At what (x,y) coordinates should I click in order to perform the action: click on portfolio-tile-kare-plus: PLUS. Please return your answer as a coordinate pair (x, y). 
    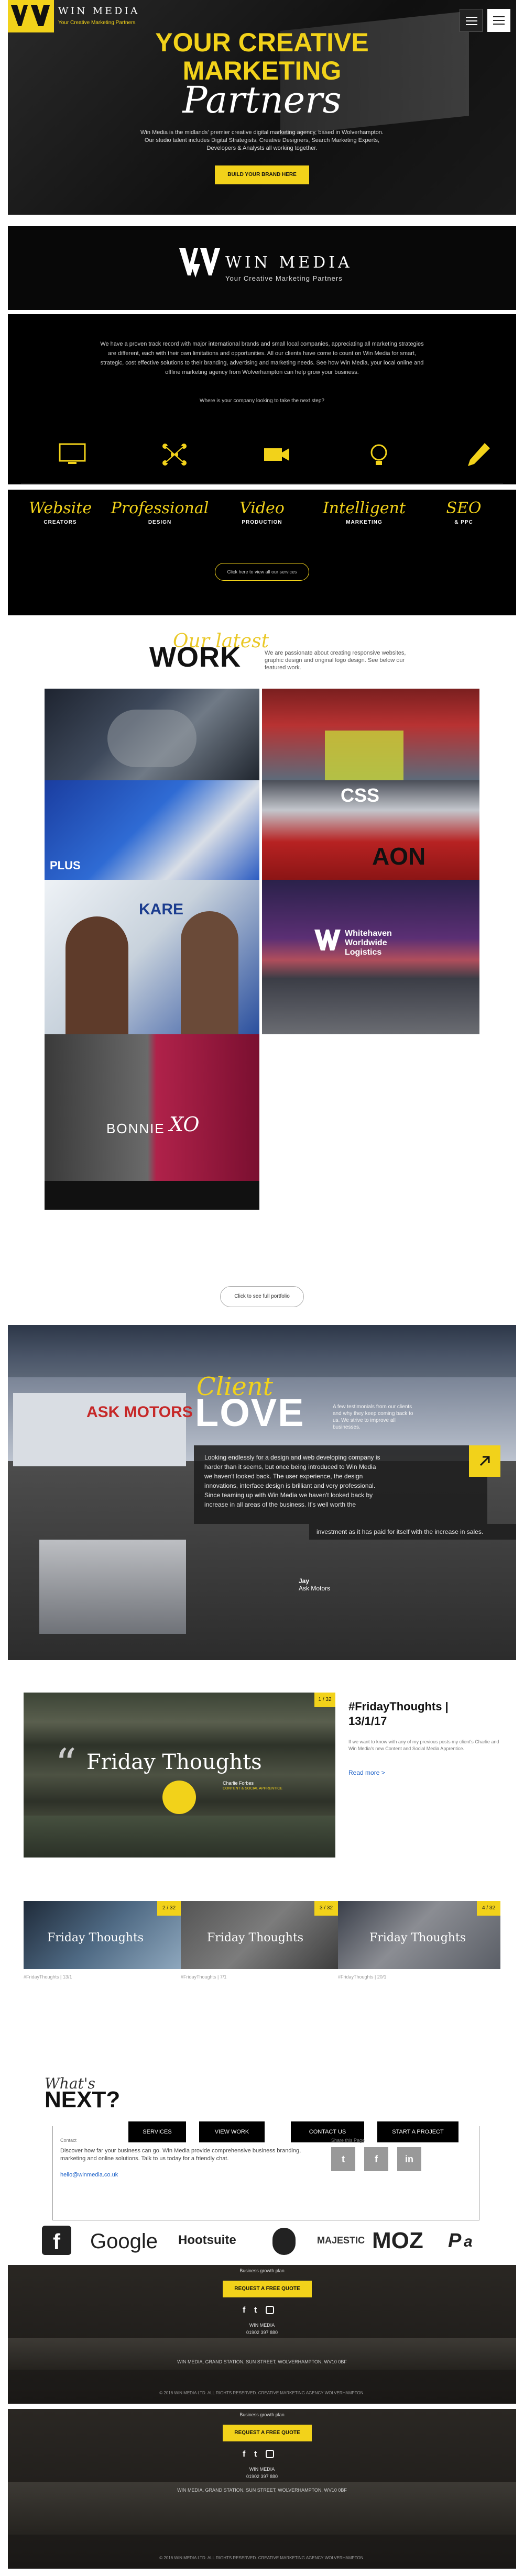
    Looking at the image, I should click on (152, 830).